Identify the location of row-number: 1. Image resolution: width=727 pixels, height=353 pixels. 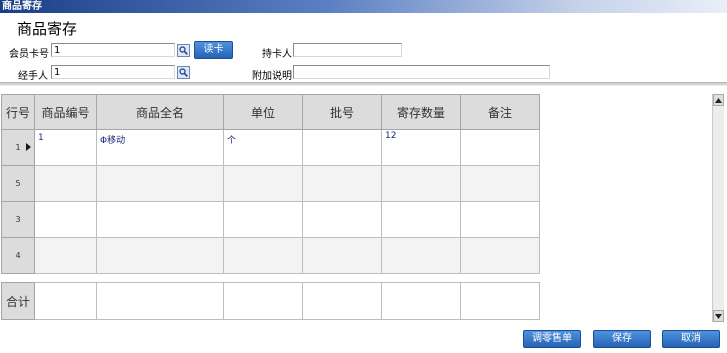
(18, 147).